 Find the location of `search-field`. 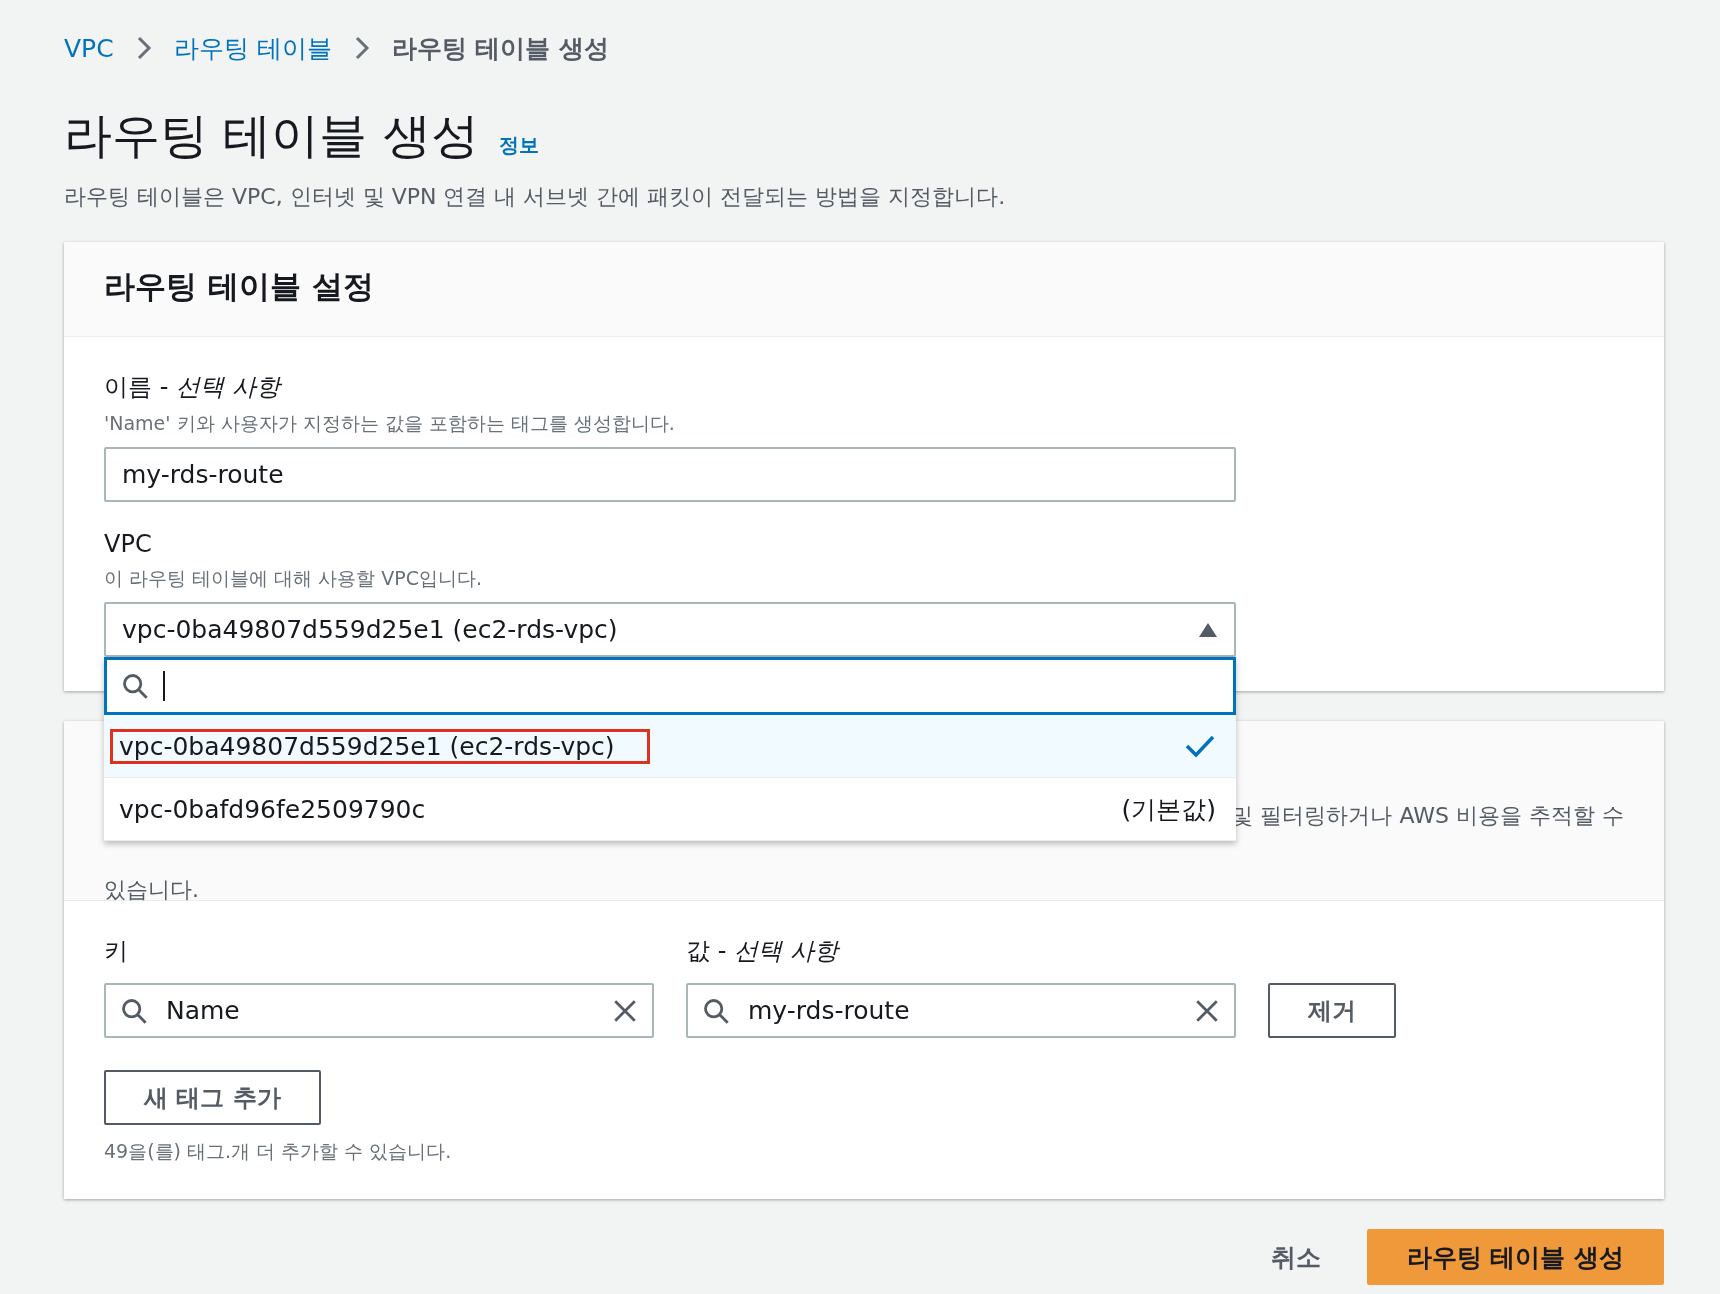

search-field is located at coordinates (670, 686).